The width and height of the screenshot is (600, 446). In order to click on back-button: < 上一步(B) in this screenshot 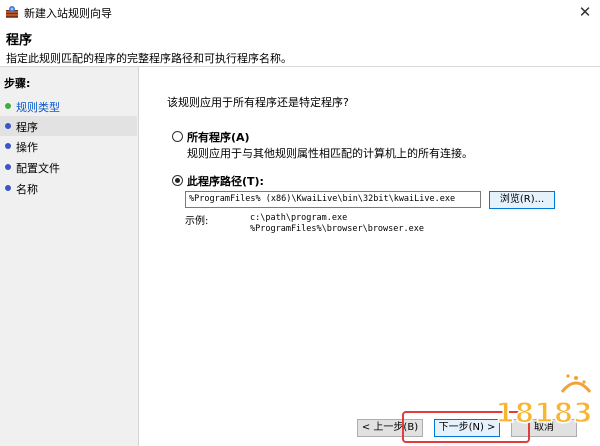, I will do `click(390, 428)`.